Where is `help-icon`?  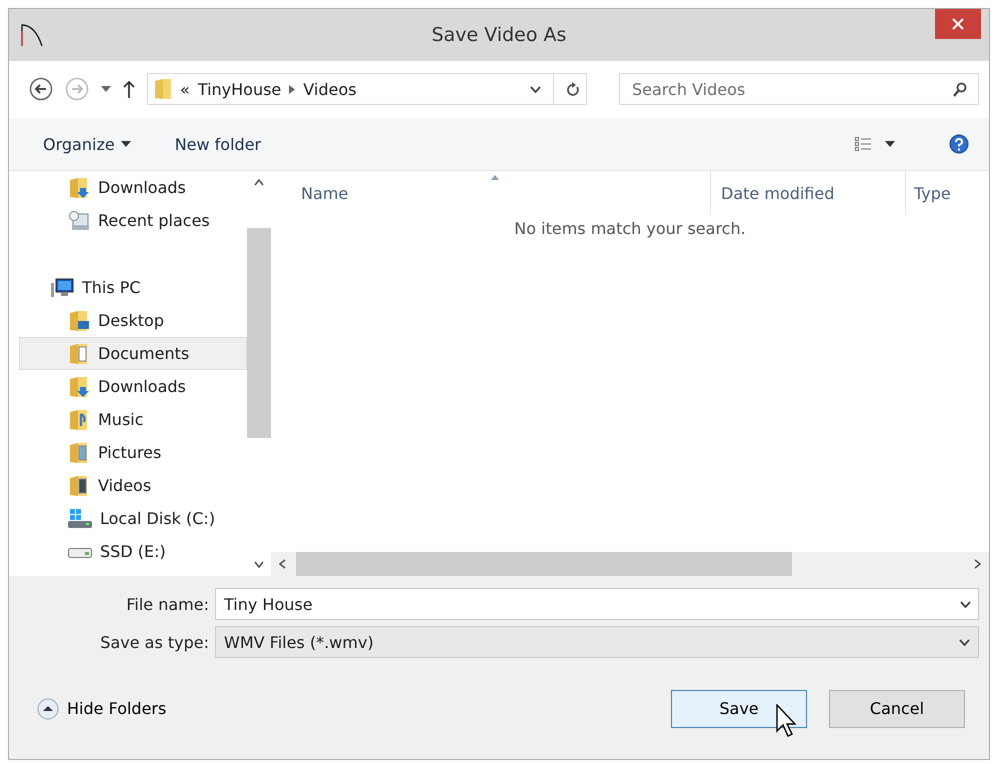 help-icon is located at coordinates (959, 144).